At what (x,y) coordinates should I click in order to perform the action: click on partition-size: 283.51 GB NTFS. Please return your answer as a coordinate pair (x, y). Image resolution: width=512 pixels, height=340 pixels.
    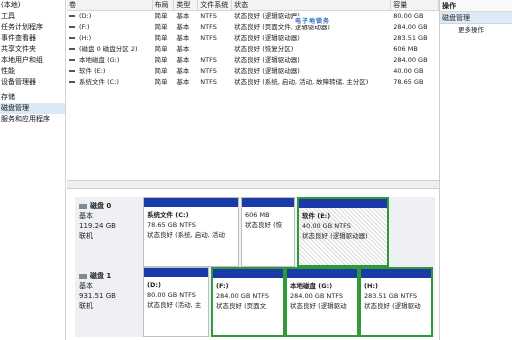
    Looking at the image, I should click on (390, 296).